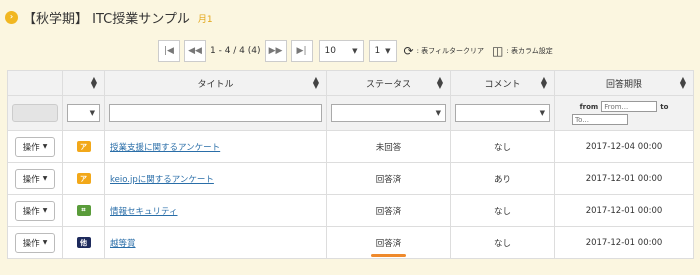 The image size is (700, 275). Describe the element at coordinates (388, 113) in the screenshot. I see `status-filter-select: ▼` at that location.